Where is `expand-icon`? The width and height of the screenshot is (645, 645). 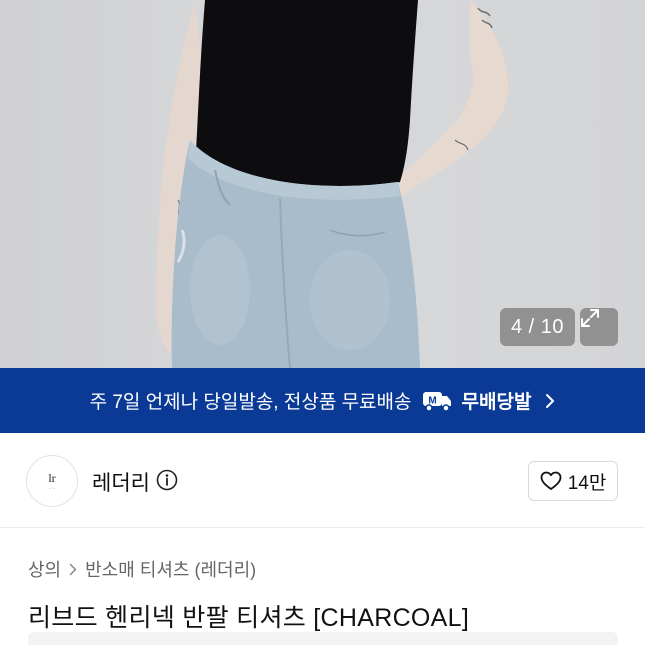
expand-icon is located at coordinates (590, 318).